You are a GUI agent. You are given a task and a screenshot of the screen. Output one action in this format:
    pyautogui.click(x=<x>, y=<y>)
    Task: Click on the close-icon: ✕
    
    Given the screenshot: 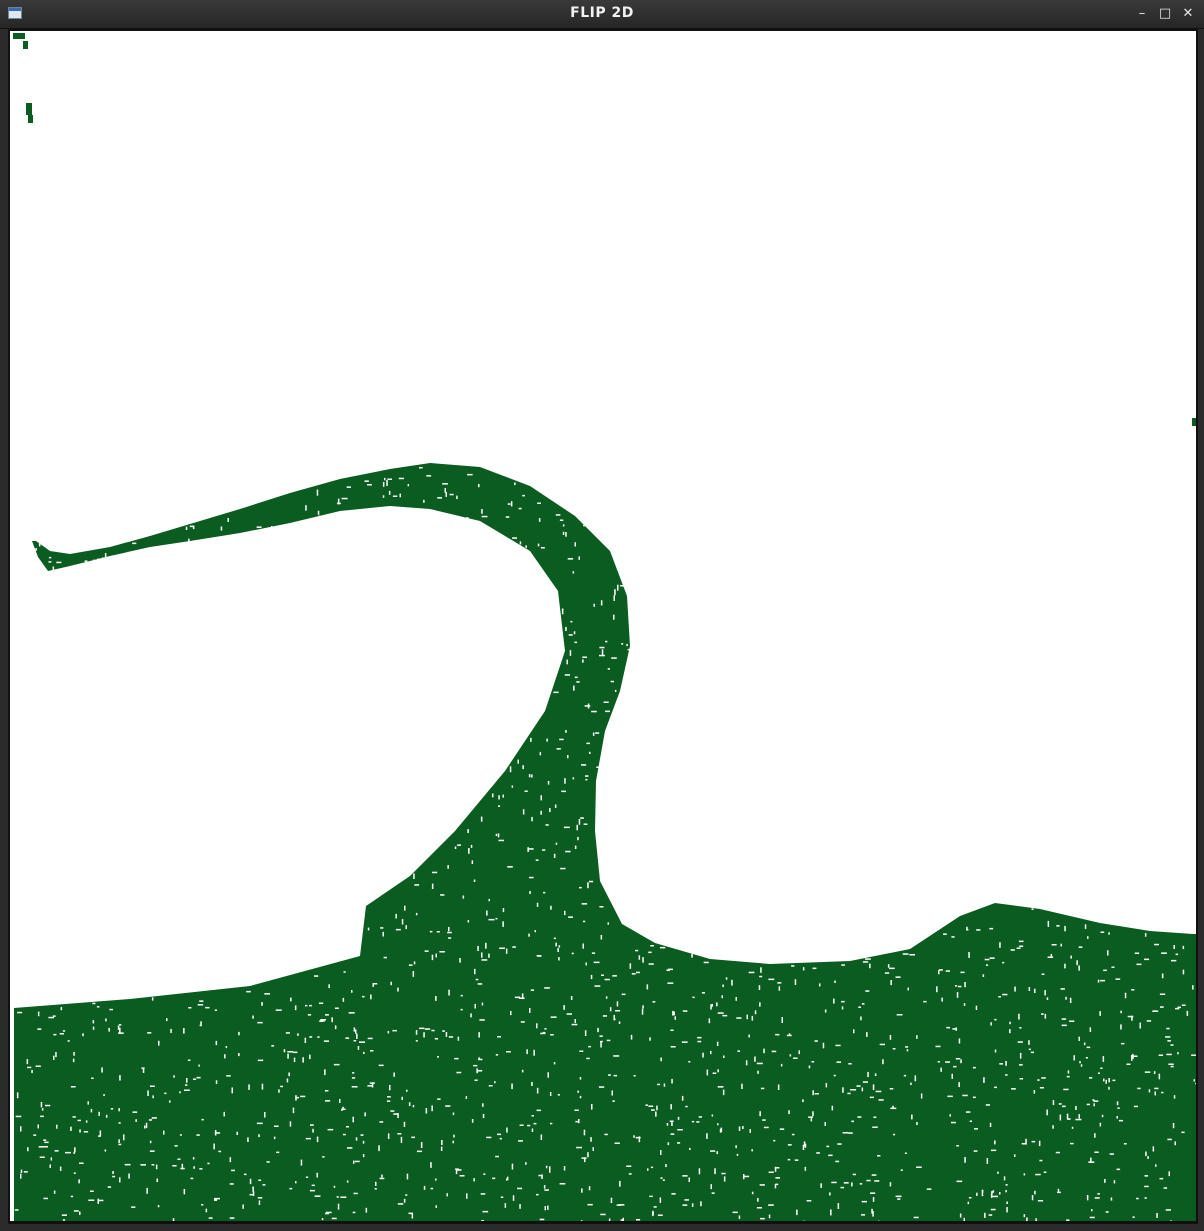 What is the action you would take?
    pyautogui.click(x=1188, y=14)
    